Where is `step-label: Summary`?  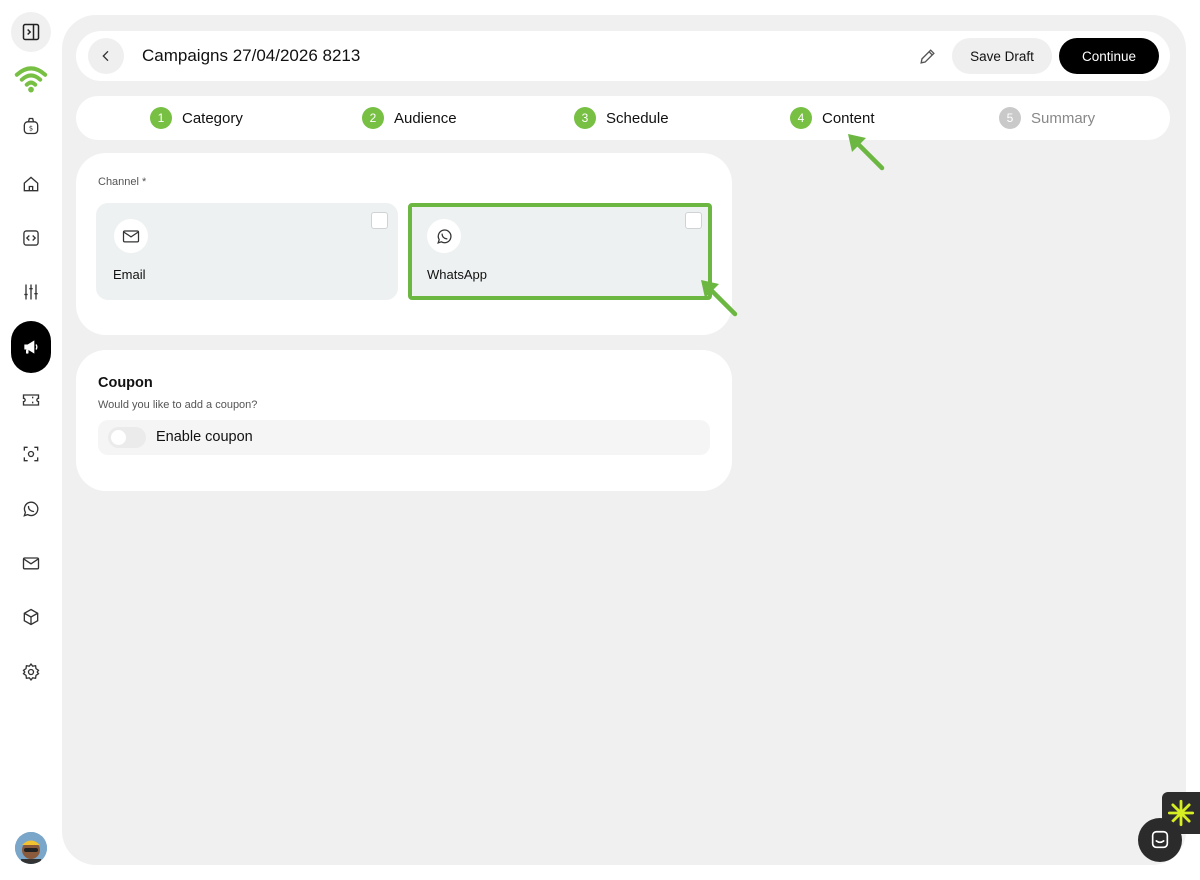
step-label: Summary is located at coordinates (1063, 118).